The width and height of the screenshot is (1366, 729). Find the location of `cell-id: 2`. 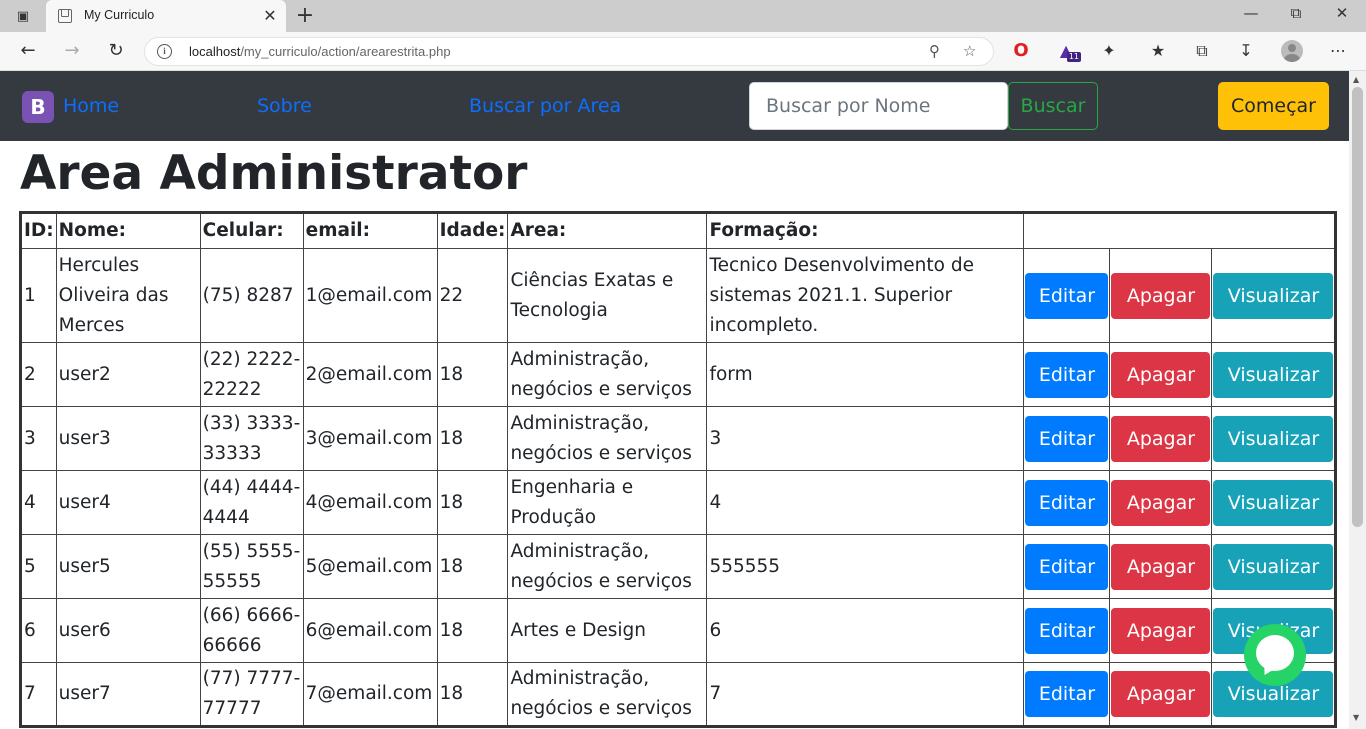

cell-id: 2 is located at coordinates (38, 374).